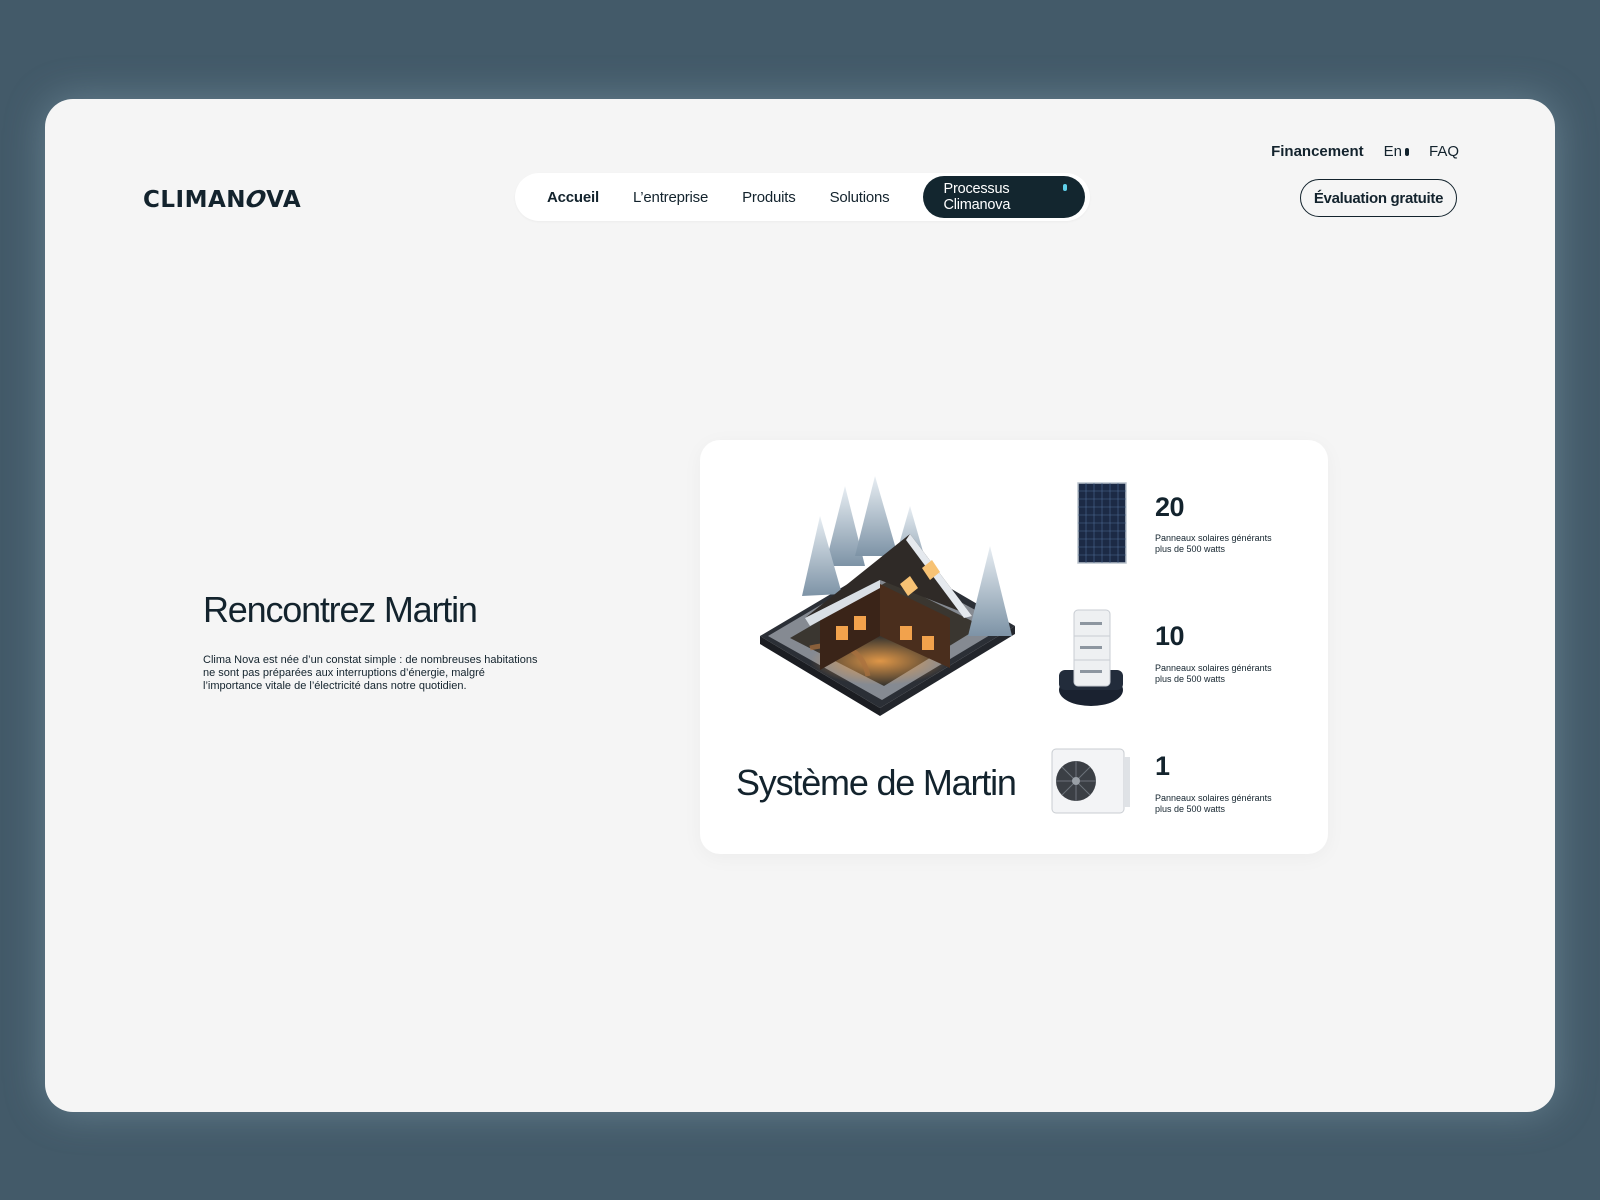  What do you see at coordinates (887, 596) in the screenshot?
I see `house-illustration-icon` at bounding box center [887, 596].